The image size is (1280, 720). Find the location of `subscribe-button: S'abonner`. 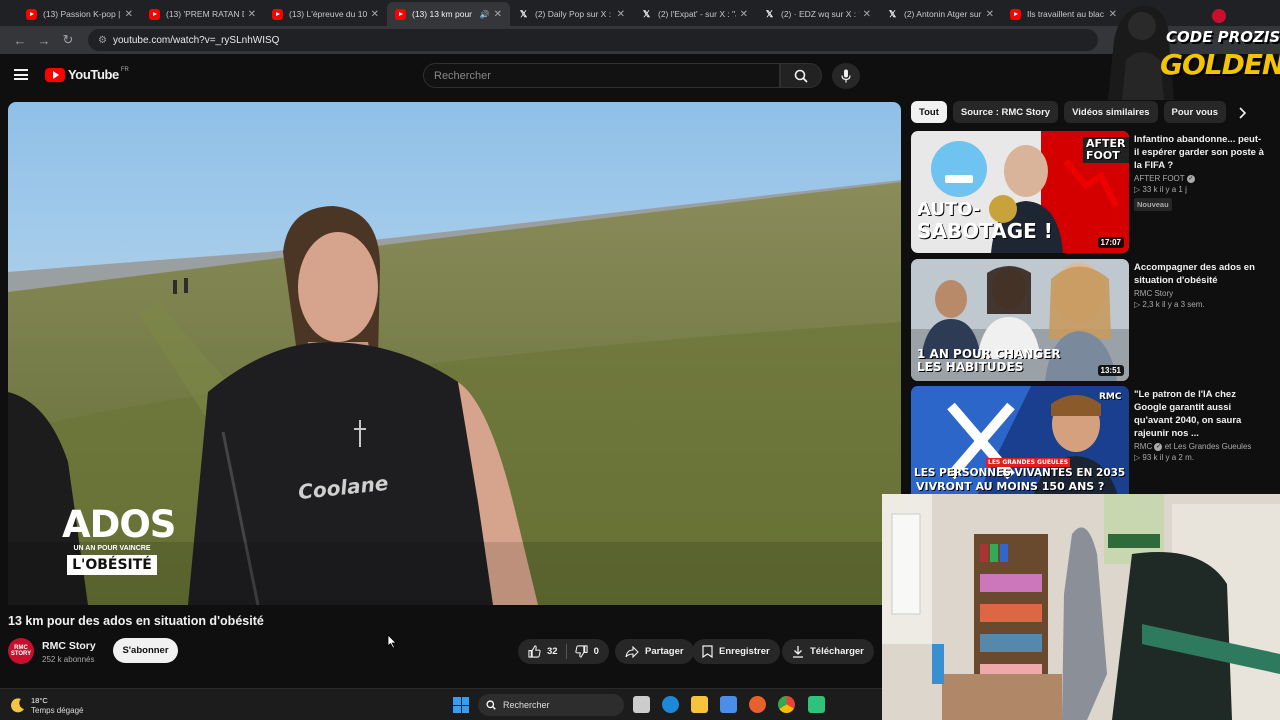

subscribe-button: S'abonner is located at coordinates (145, 650).